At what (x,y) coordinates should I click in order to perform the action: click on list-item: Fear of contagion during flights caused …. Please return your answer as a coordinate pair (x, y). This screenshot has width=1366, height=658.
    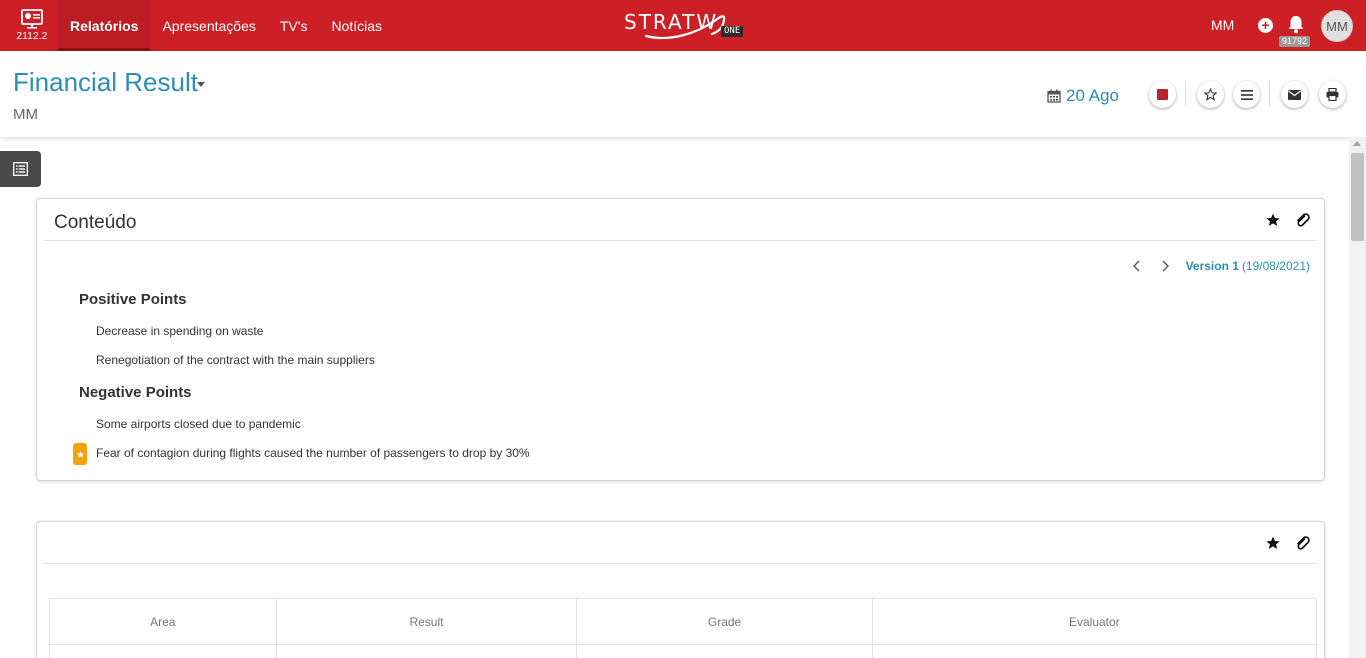
    Looking at the image, I should click on (313, 453).